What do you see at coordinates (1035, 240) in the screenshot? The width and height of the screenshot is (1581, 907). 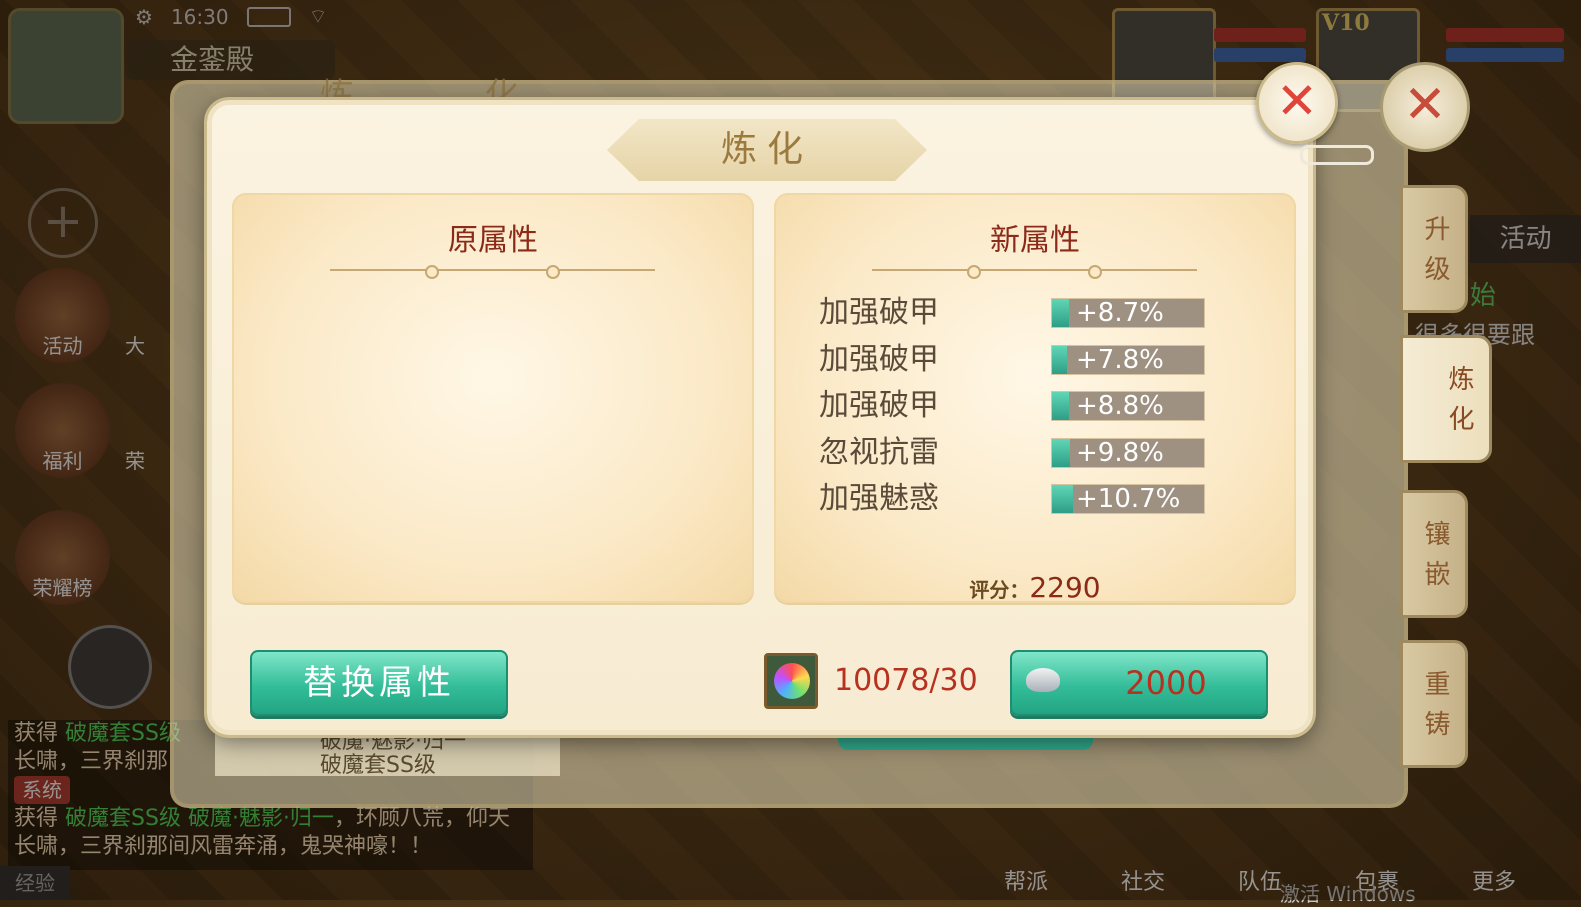 I see `new-attributes-header: 新属性` at bounding box center [1035, 240].